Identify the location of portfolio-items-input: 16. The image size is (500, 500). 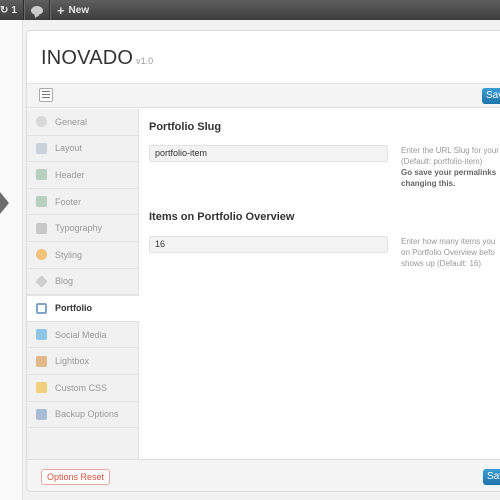
(268, 244).